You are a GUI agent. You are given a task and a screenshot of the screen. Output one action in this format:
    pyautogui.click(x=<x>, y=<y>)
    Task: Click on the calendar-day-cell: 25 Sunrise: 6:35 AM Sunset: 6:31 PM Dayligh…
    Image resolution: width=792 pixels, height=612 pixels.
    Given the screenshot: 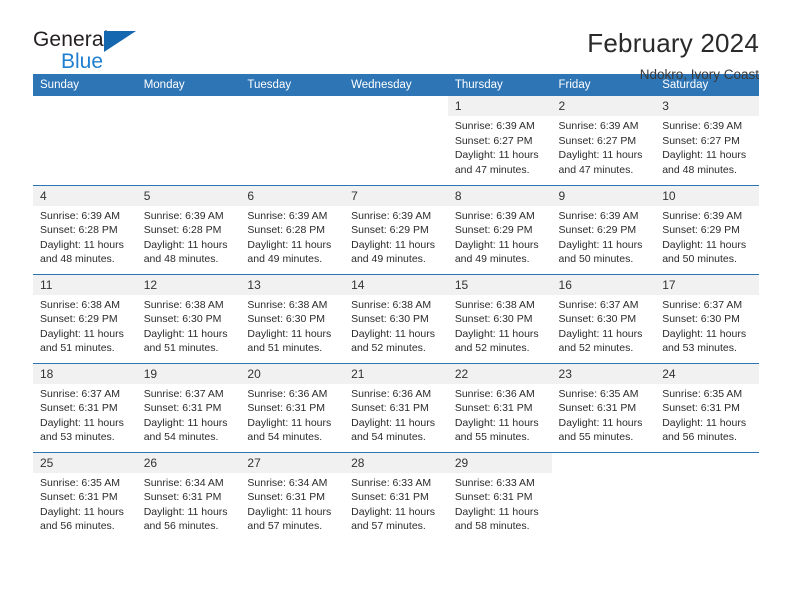 What is the action you would take?
    pyautogui.click(x=85, y=496)
    